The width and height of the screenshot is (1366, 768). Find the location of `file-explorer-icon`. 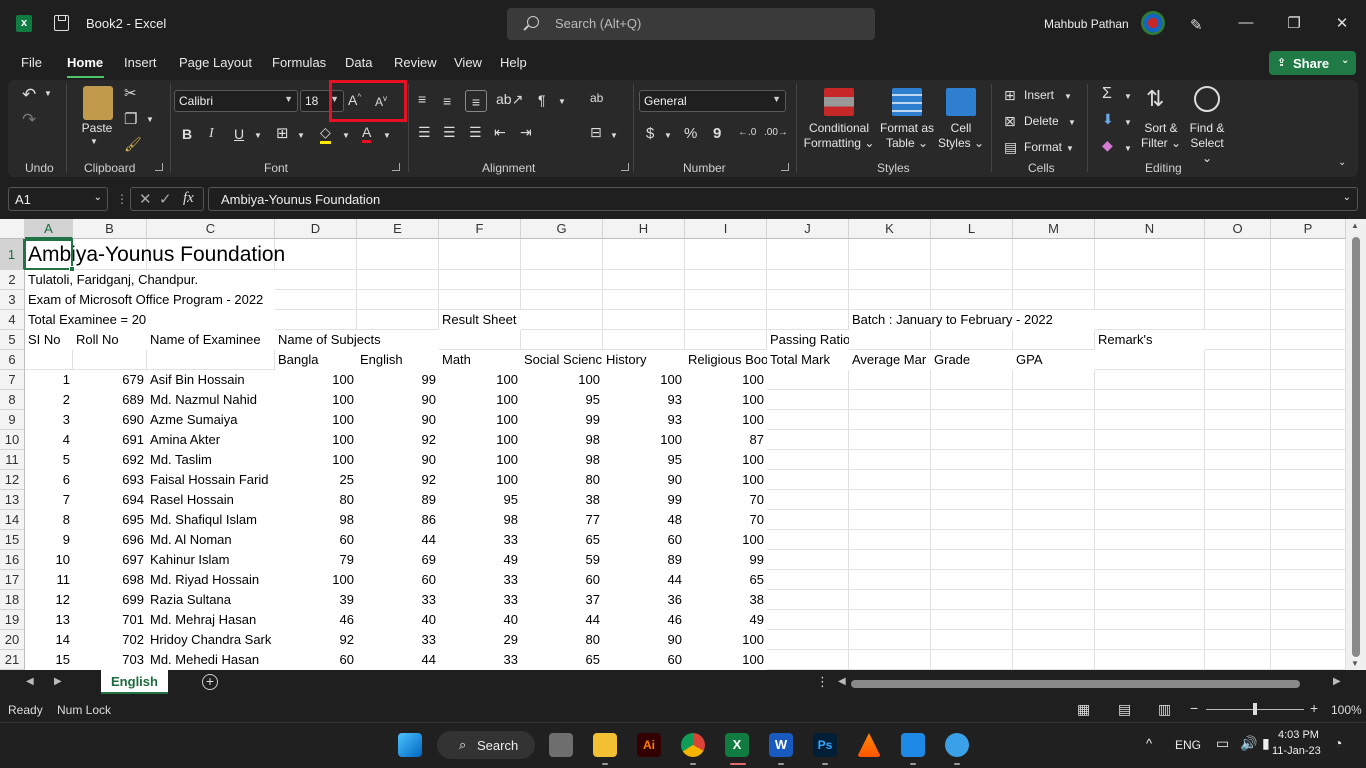

file-explorer-icon is located at coordinates (605, 745).